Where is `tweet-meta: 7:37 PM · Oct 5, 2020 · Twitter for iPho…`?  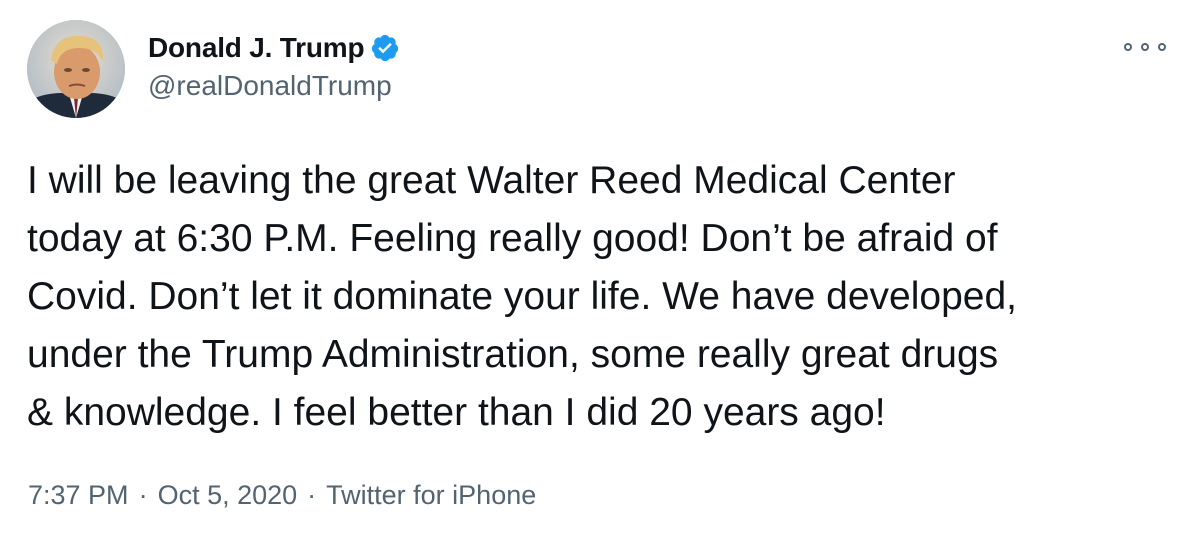
tweet-meta: 7:37 PM · Oct 5, 2020 · Twitter for iPho… is located at coordinates (282, 495).